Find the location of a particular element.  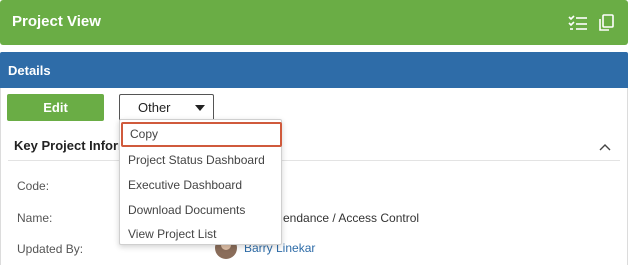

other-label: Other is located at coordinates (154, 107).